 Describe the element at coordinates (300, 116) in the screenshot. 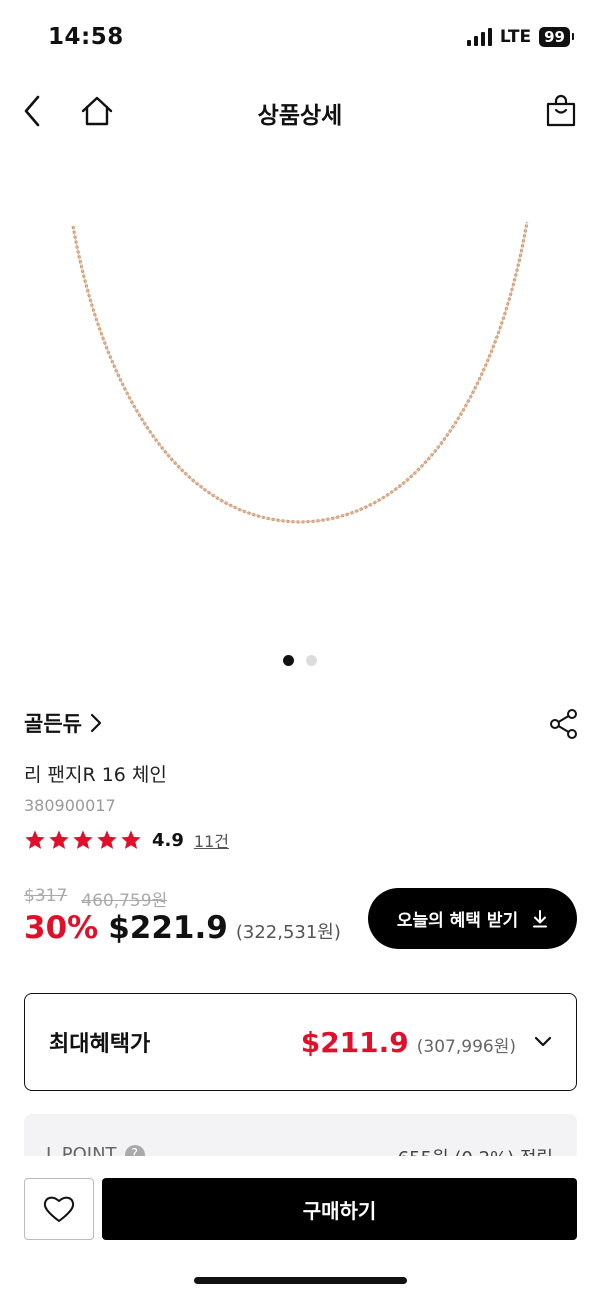

I see `page-title: 상품상세` at that location.